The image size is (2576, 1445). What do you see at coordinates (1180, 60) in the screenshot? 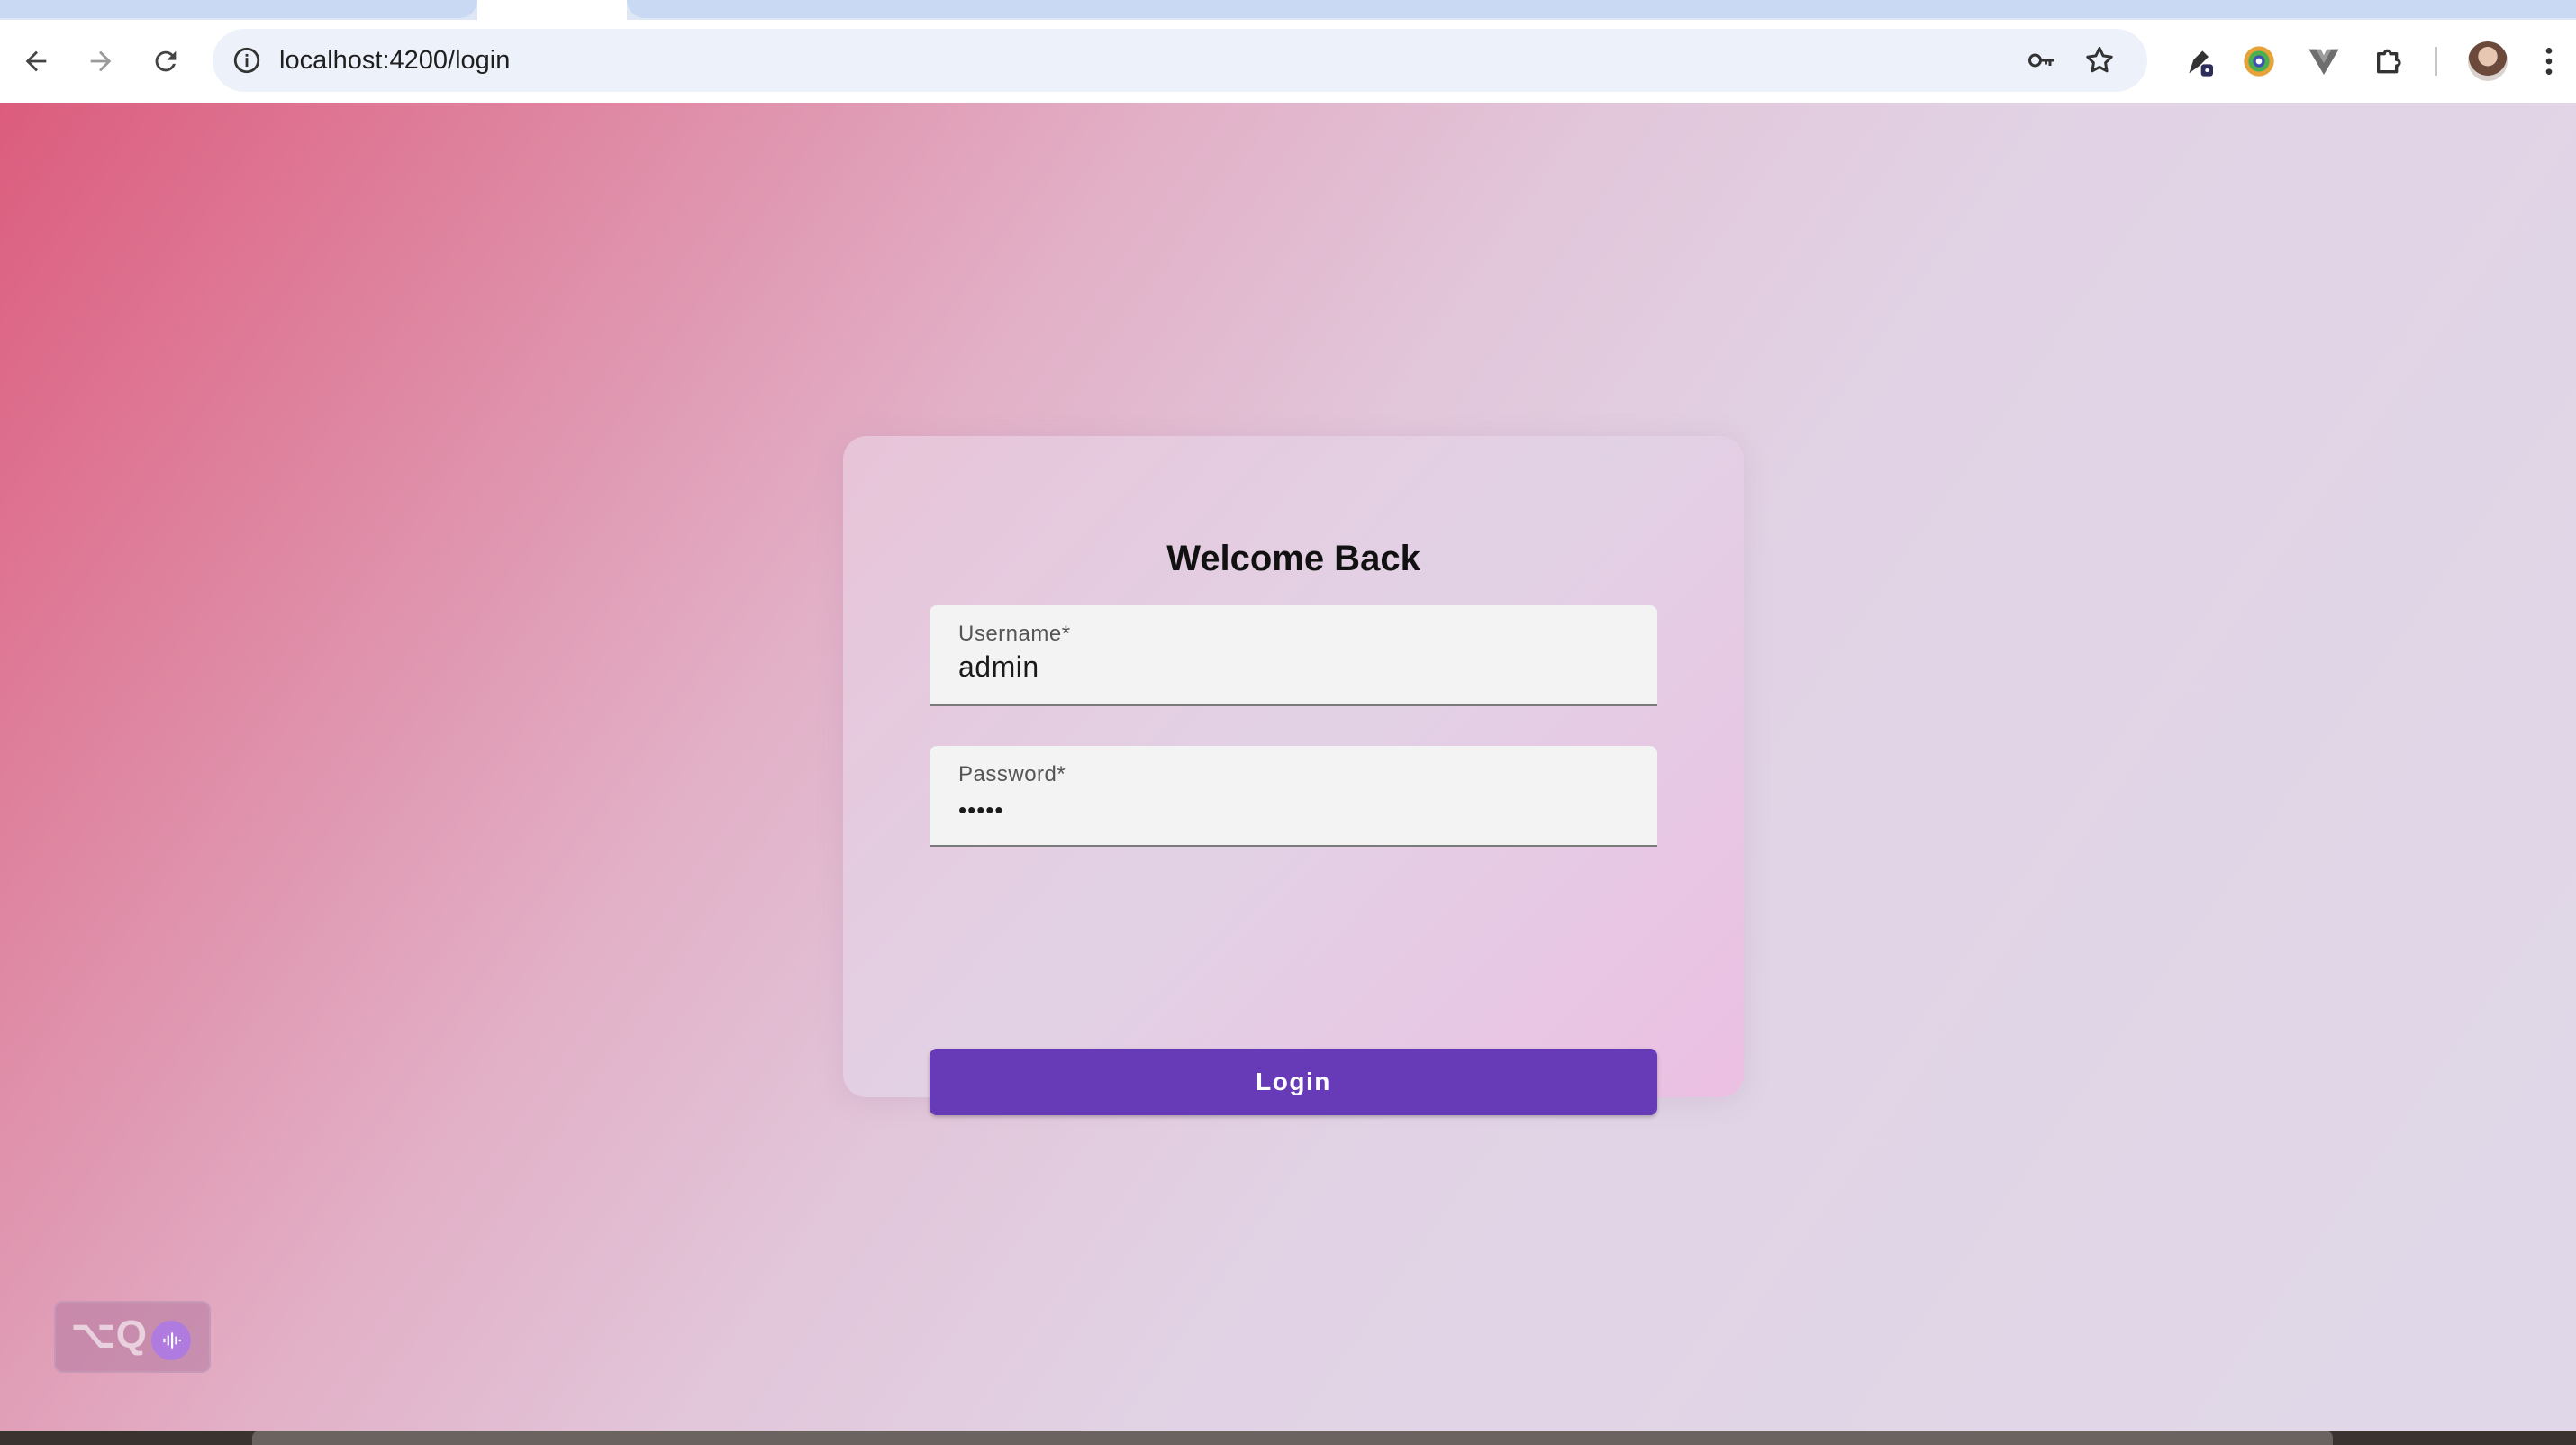
I see `address-bar: localhost:4200/login` at bounding box center [1180, 60].